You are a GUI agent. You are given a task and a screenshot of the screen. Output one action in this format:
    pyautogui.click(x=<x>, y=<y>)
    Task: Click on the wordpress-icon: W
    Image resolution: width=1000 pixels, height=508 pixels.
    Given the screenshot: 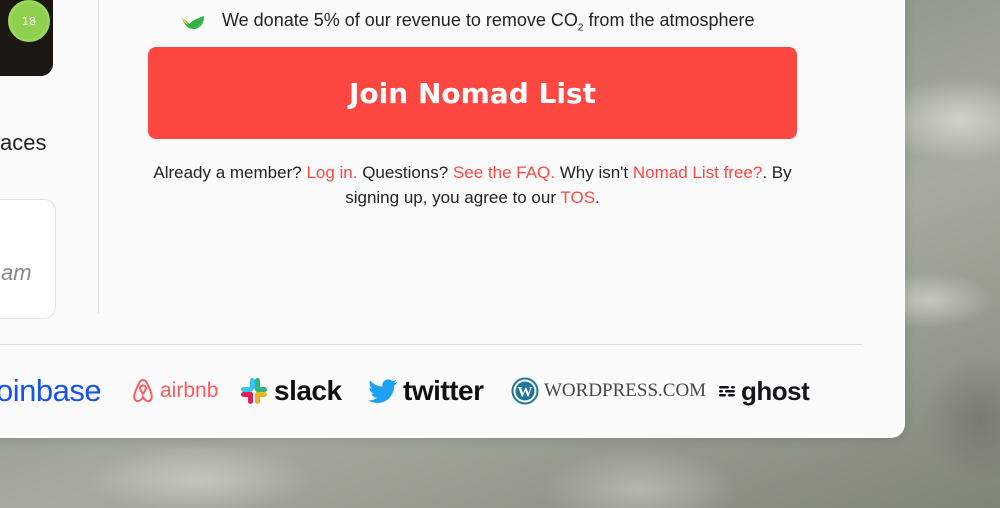 What is the action you would take?
    pyautogui.click(x=525, y=391)
    